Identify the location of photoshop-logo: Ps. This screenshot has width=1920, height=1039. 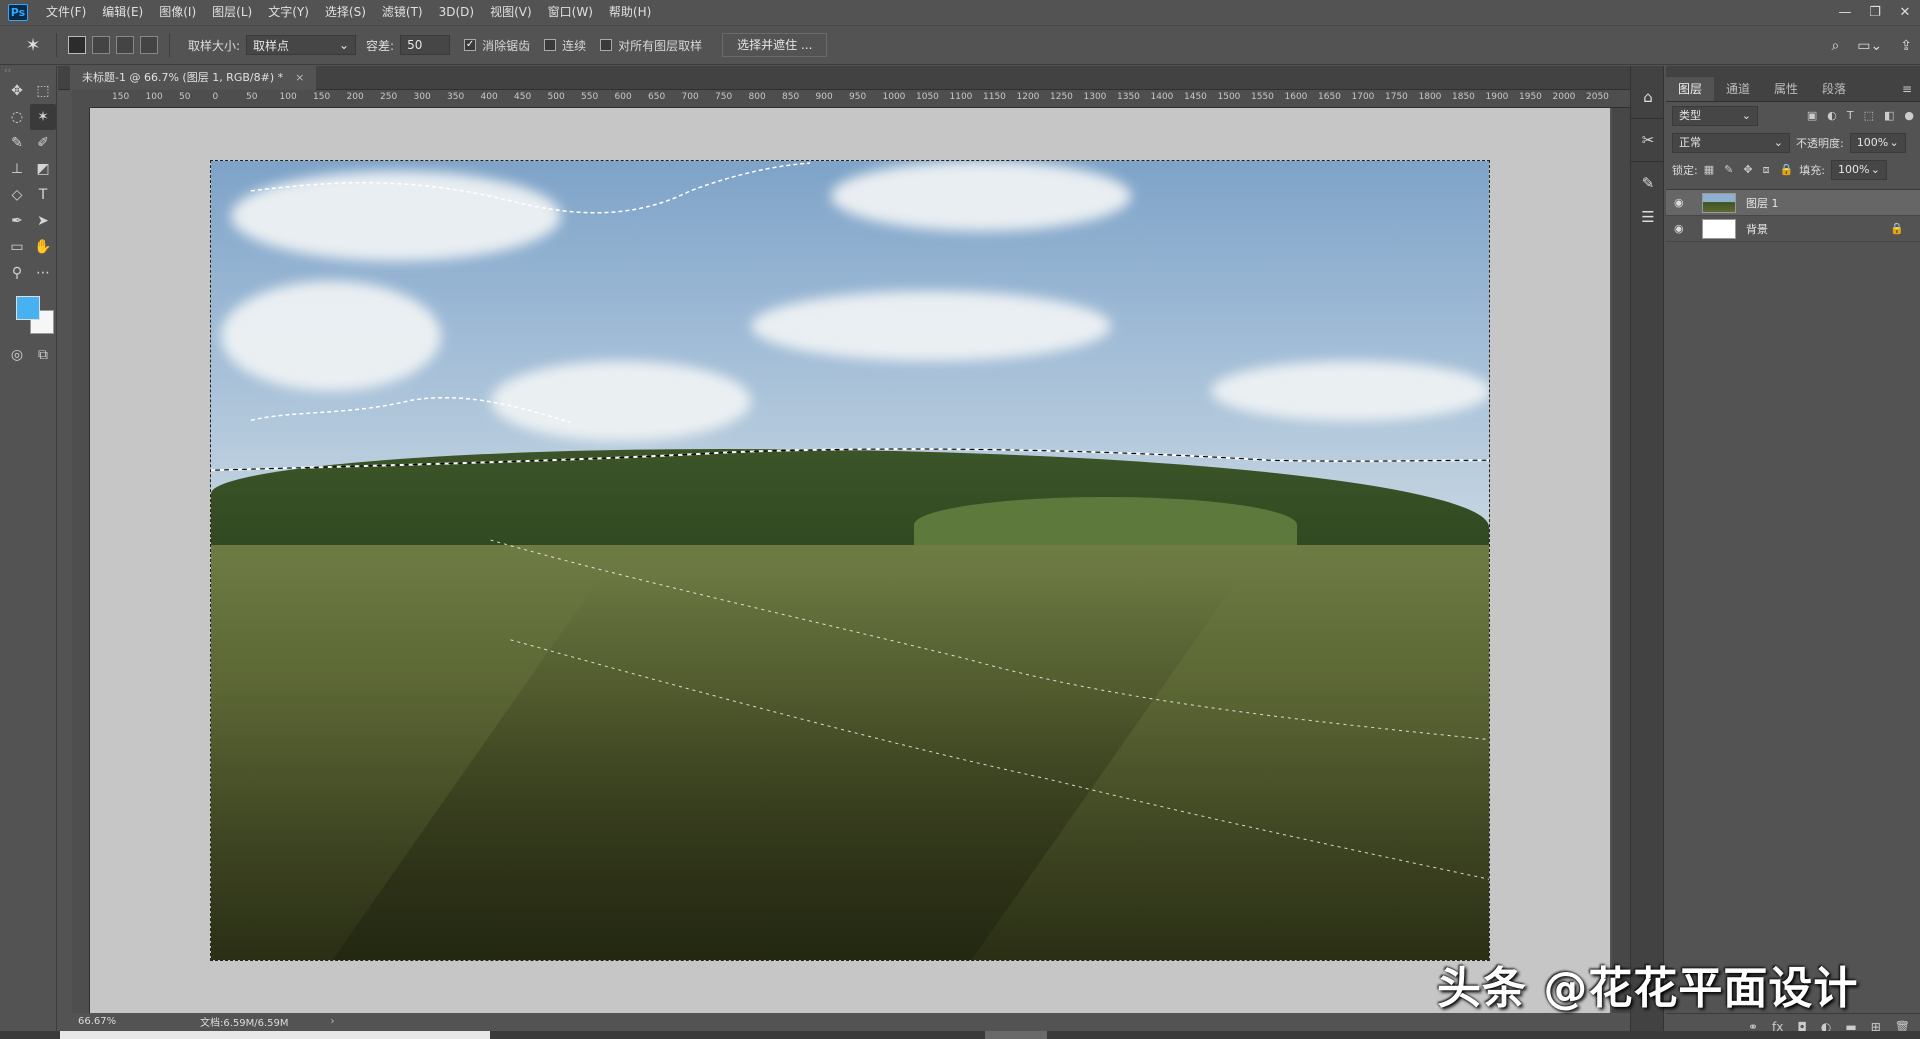
(18, 12).